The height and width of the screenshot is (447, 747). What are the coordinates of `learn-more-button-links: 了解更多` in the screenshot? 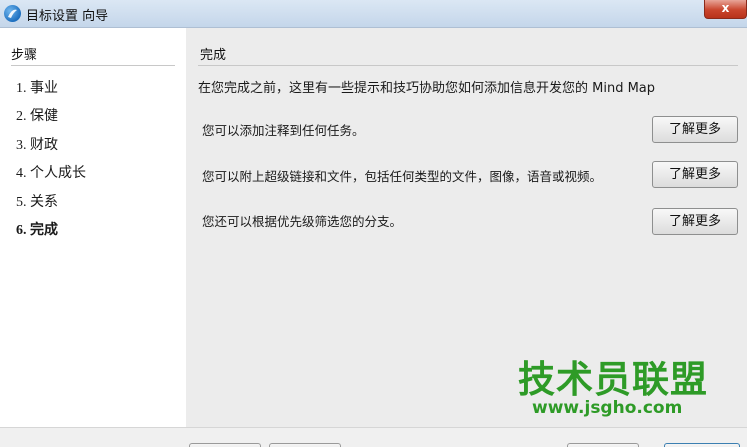 It's located at (695, 174).